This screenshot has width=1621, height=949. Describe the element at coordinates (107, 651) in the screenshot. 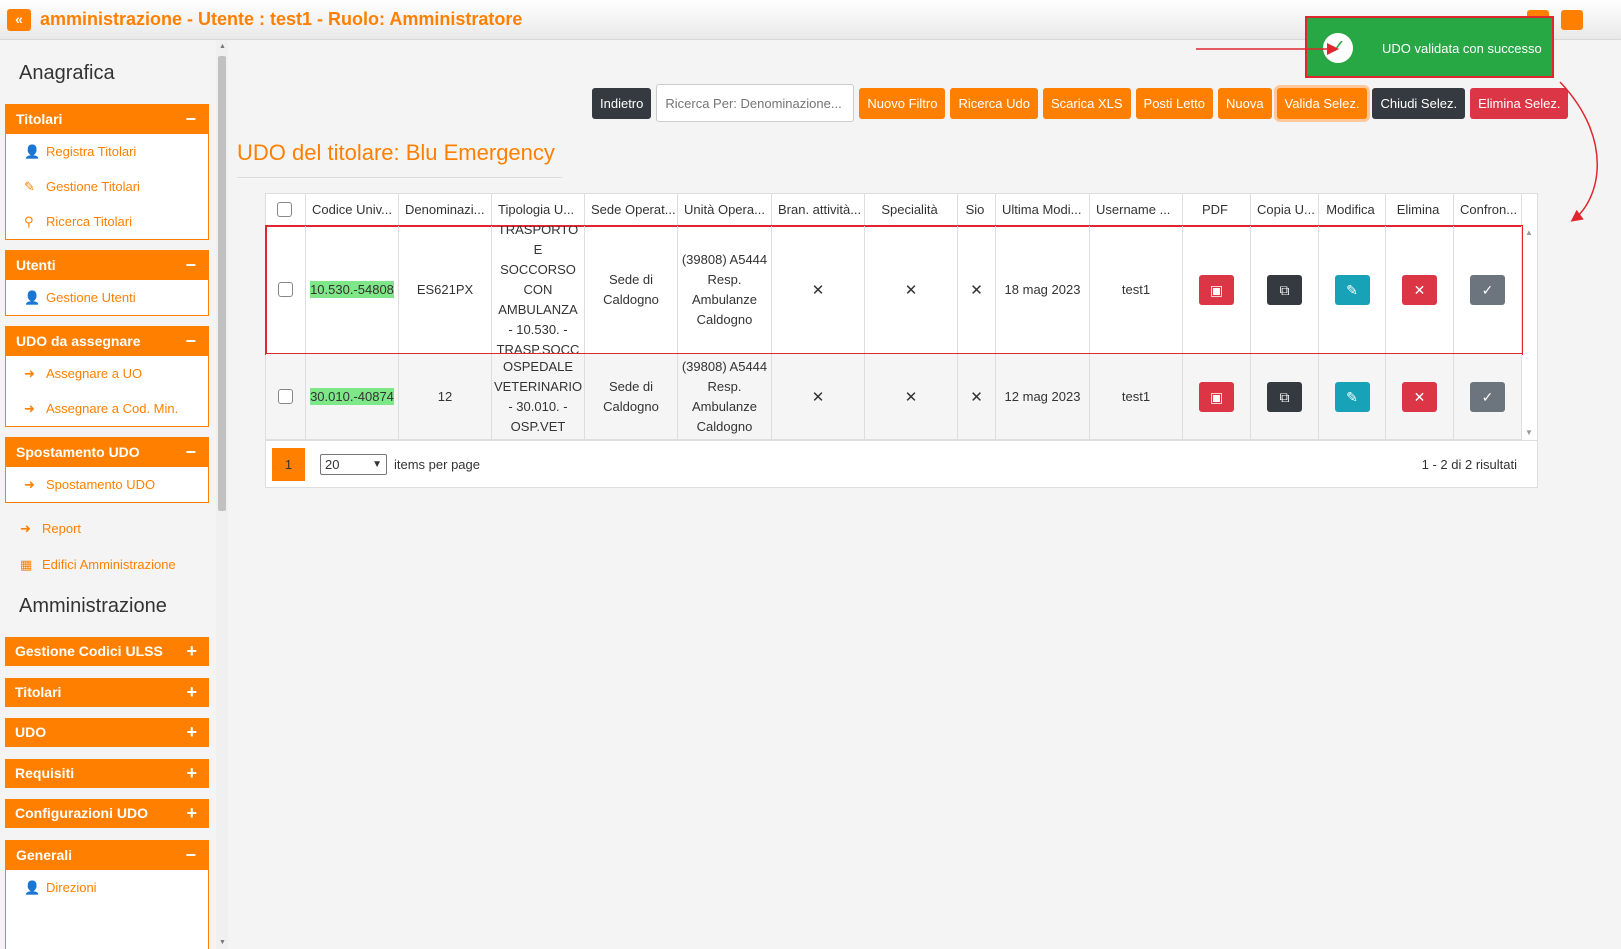

I see `sidebar-group-header: Gestione Codici ULSS +` at that location.